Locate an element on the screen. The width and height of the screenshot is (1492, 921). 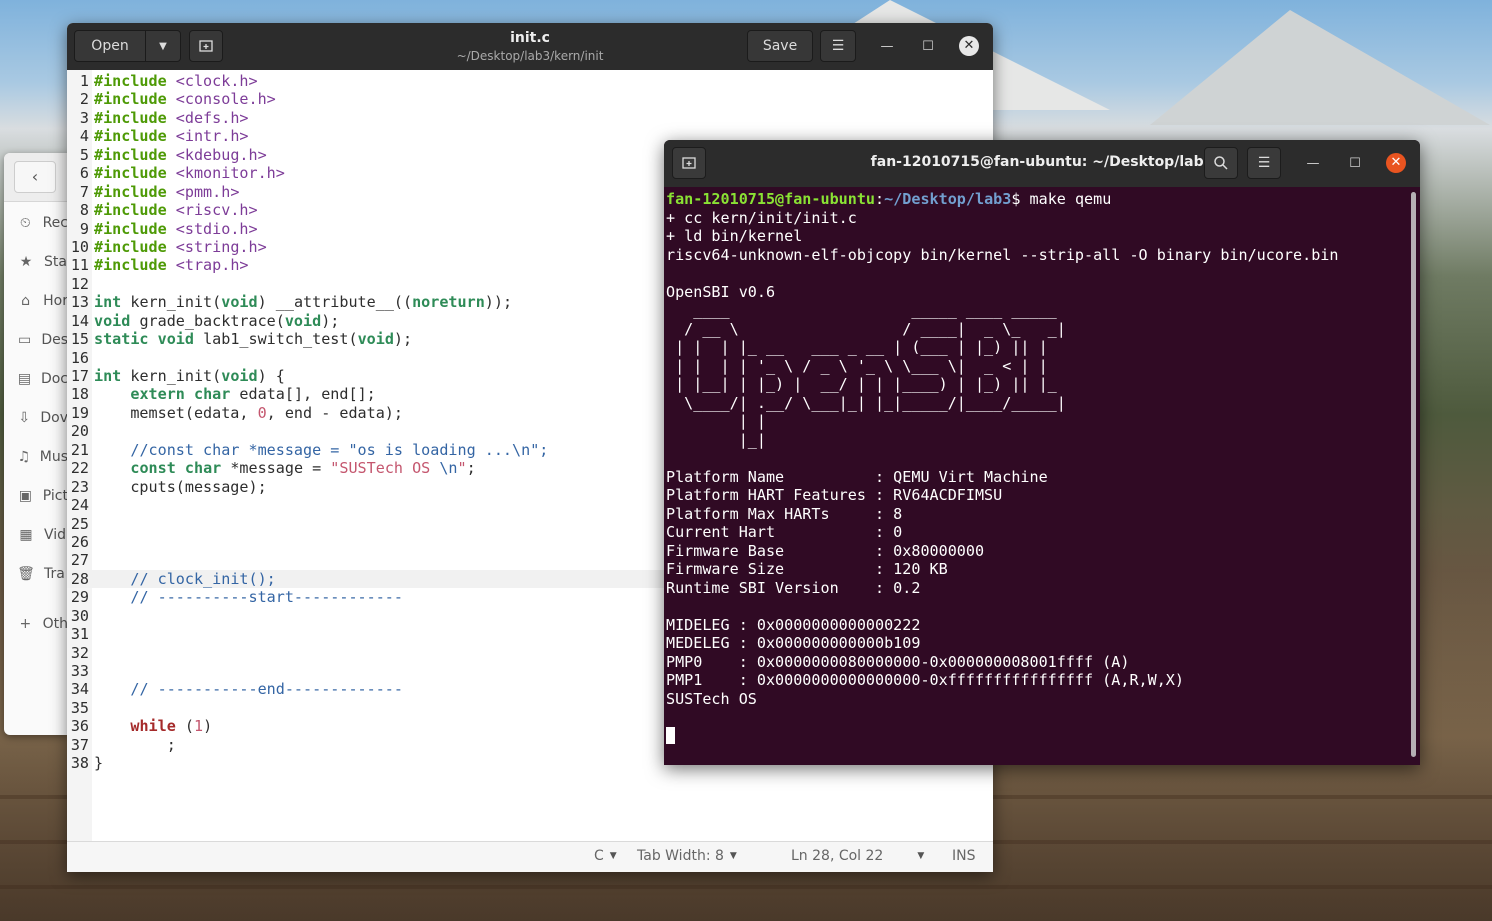
tab-width-selector: Tab Width: 8 ▼ is located at coordinates (687, 856).